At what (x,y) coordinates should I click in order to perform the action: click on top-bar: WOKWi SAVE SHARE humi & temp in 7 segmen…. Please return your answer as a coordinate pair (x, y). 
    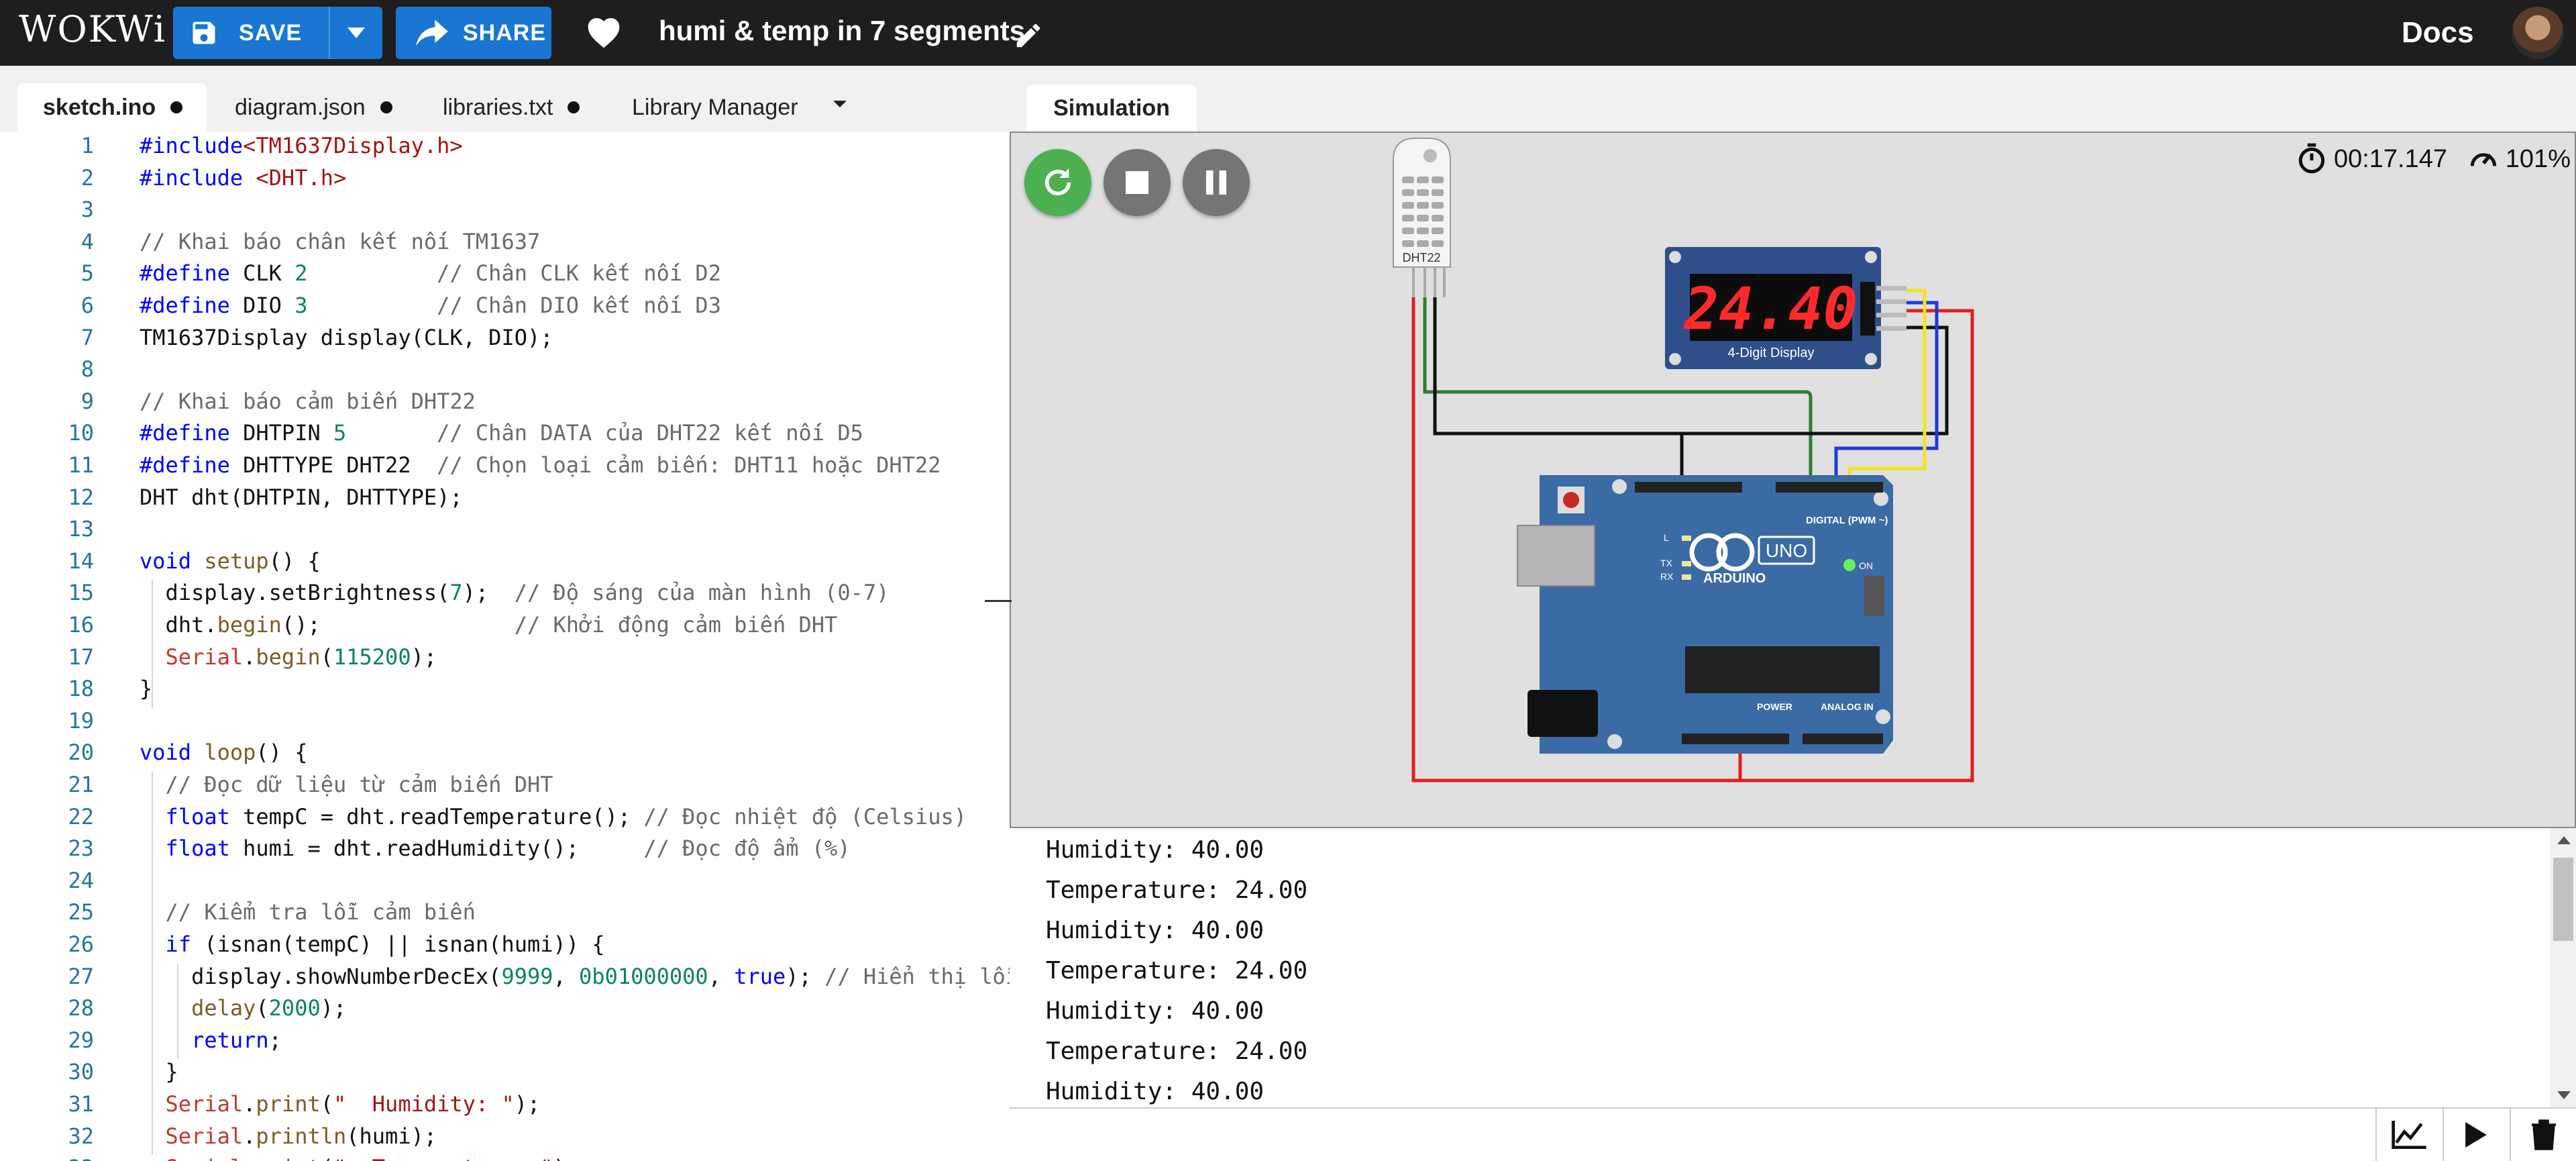
    Looking at the image, I should click on (1288, 33).